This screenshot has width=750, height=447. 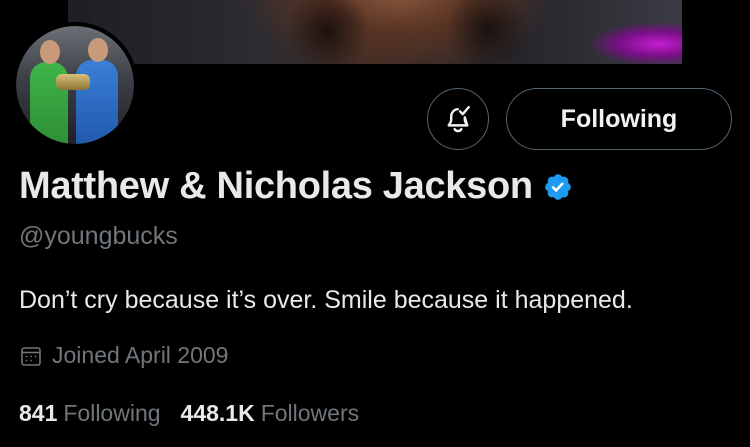 I want to click on followers-label: Followers, so click(x=310, y=413).